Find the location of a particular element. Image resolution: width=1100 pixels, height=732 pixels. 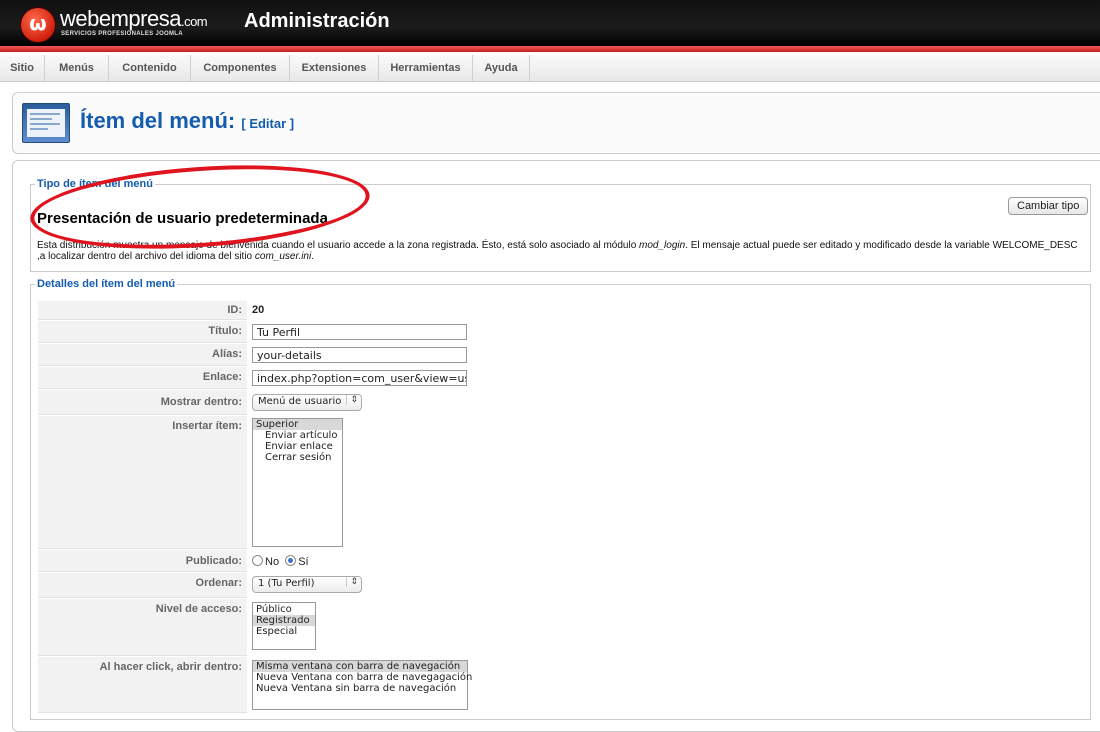

title-label: Título: is located at coordinates (142, 332).